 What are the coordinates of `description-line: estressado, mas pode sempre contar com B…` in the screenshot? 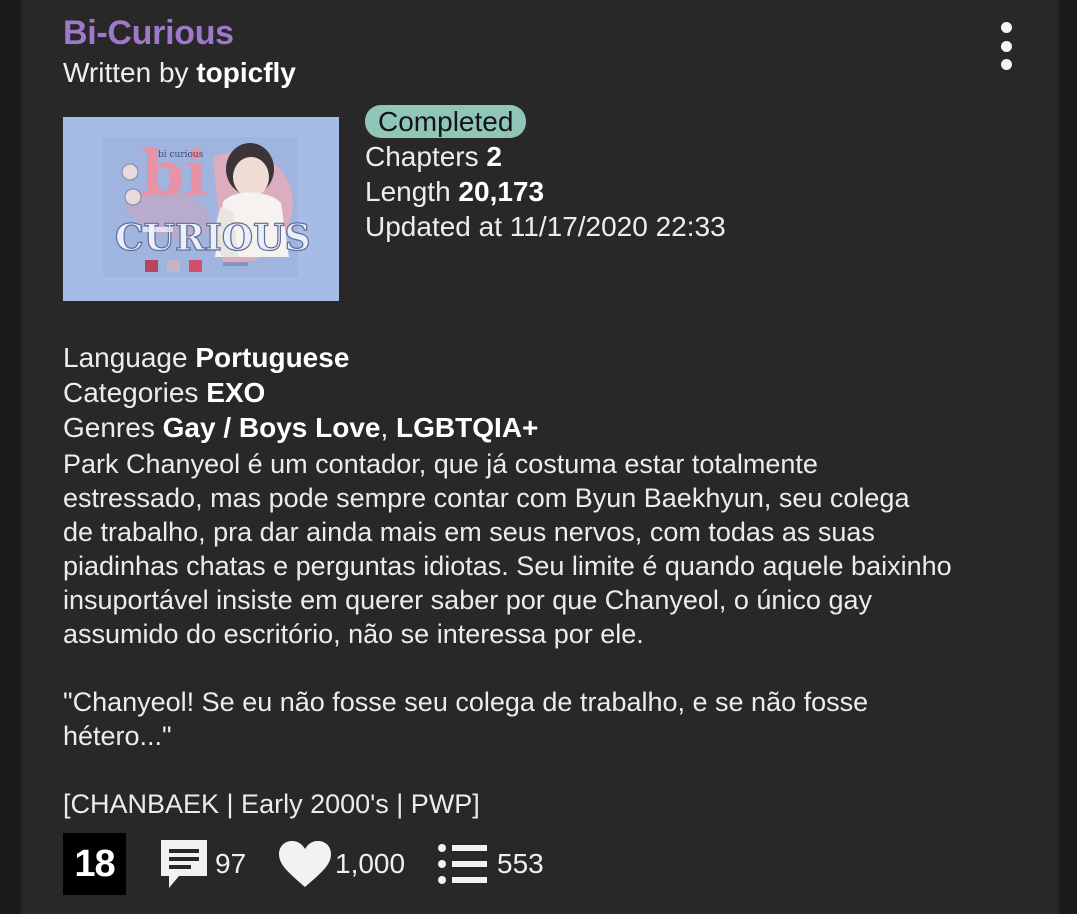 It's located at (486, 498).